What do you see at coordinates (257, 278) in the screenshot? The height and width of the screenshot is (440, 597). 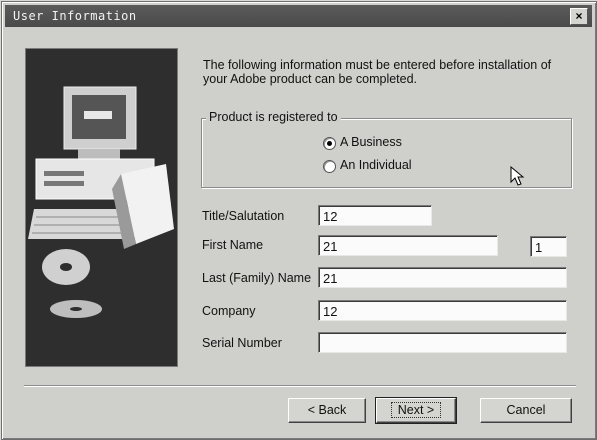 I see `last-name-label: Last (Family) Name` at bounding box center [257, 278].